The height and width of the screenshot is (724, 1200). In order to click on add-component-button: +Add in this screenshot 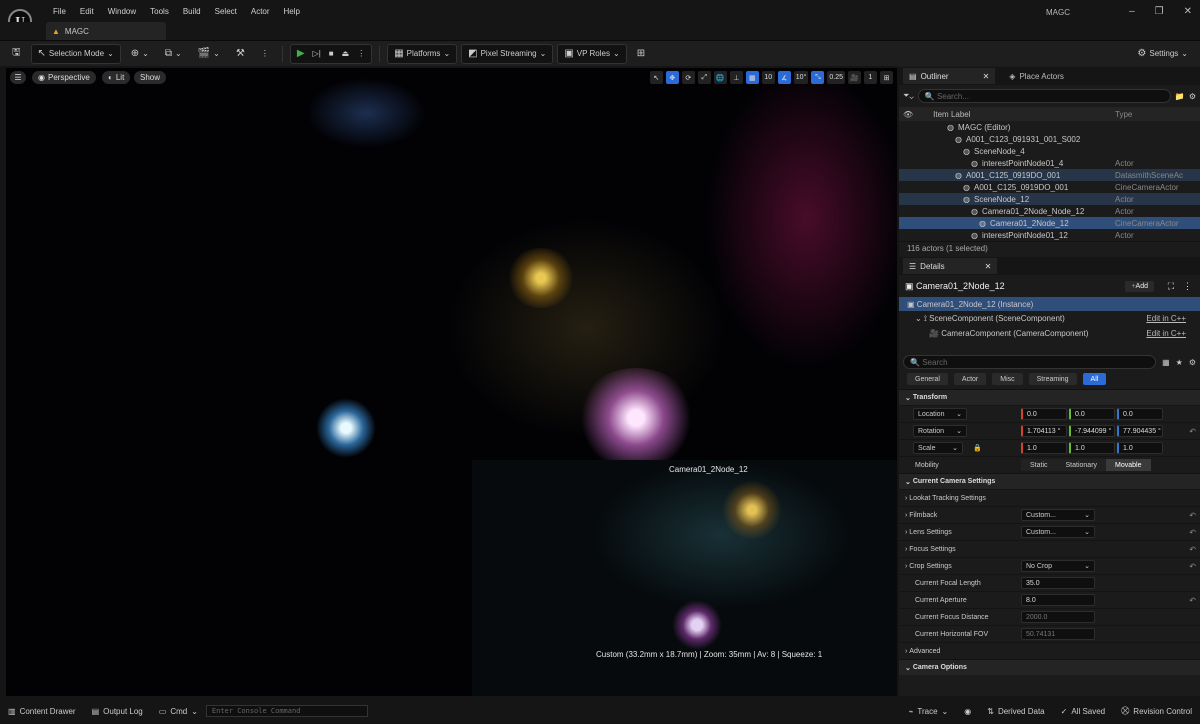, I will do `click(1139, 286)`.